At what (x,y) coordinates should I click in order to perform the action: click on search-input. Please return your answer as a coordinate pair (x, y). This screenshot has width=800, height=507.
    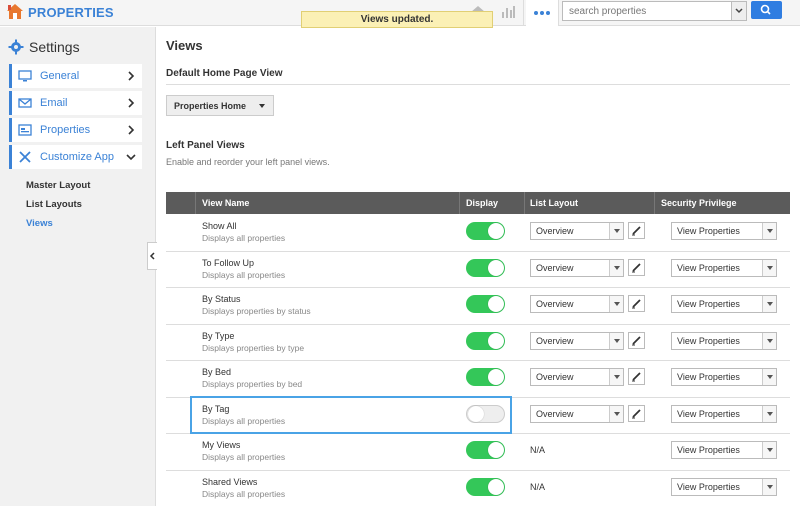
    Looking at the image, I should click on (647, 11).